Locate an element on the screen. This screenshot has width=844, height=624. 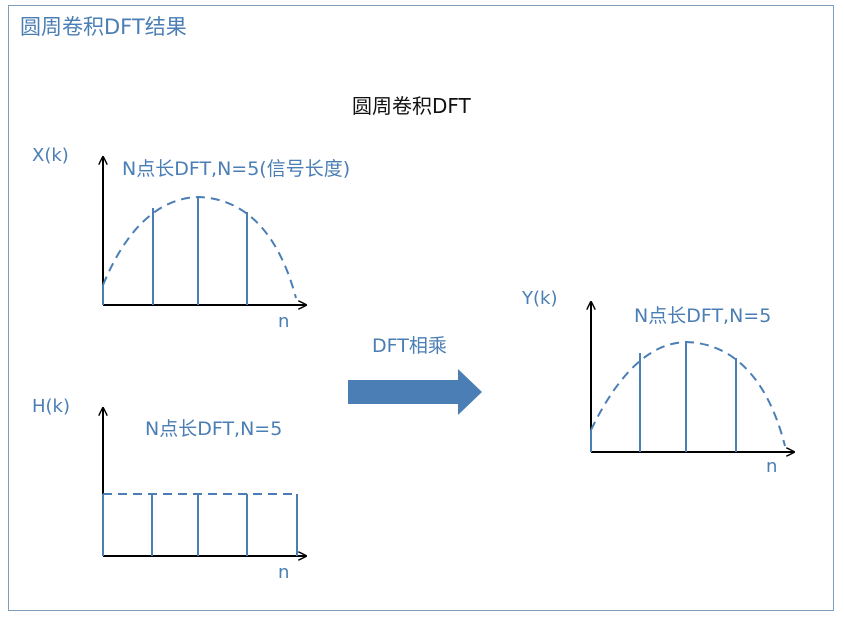
hk-plot is located at coordinates (204, 482).